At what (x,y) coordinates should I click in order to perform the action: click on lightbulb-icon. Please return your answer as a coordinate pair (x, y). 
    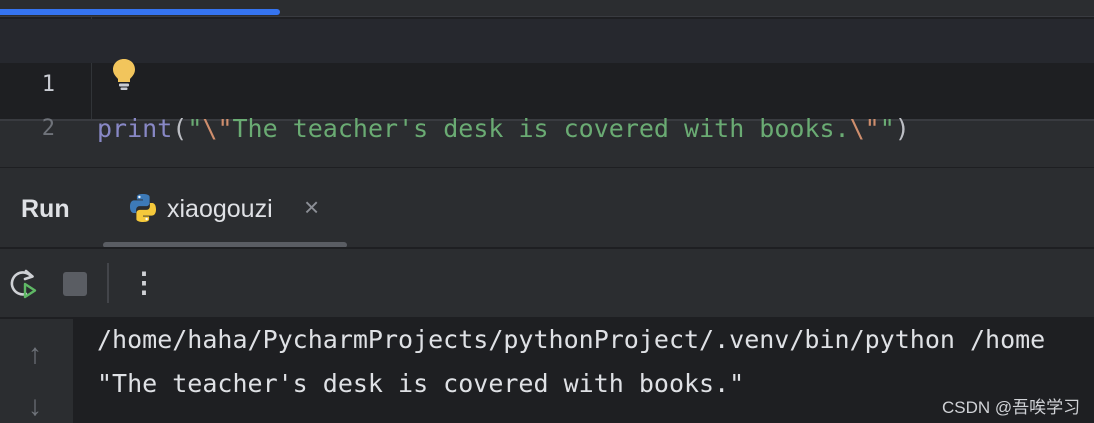
    Looking at the image, I should click on (124, 74).